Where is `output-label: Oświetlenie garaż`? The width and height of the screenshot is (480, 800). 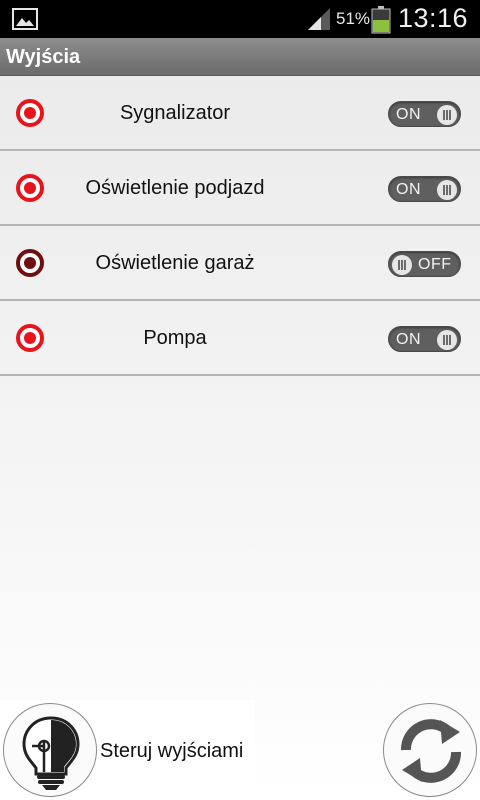
output-label: Oświetlenie garaż is located at coordinates (175, 263).